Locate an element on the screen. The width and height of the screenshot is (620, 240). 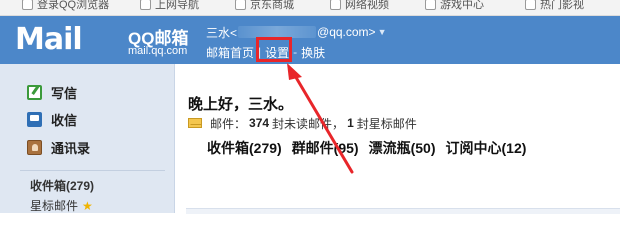
folder-link-bottle: 漂流瓶(50) is located at coordinates (402, 148).